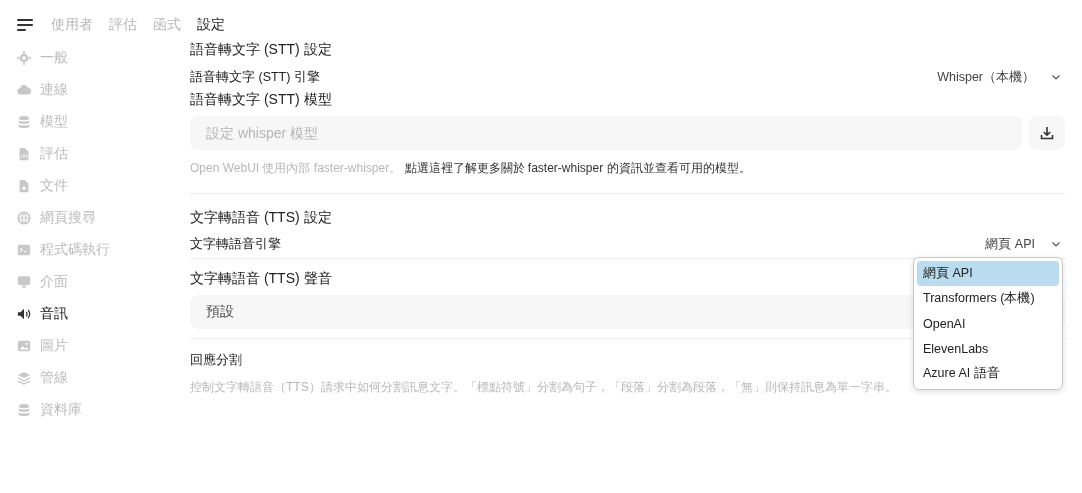 The width and height of the screenshot is (1082, 493). Describe the element at coordinates (24, 378) in the screenshot. I see `layers-icon` at that location.